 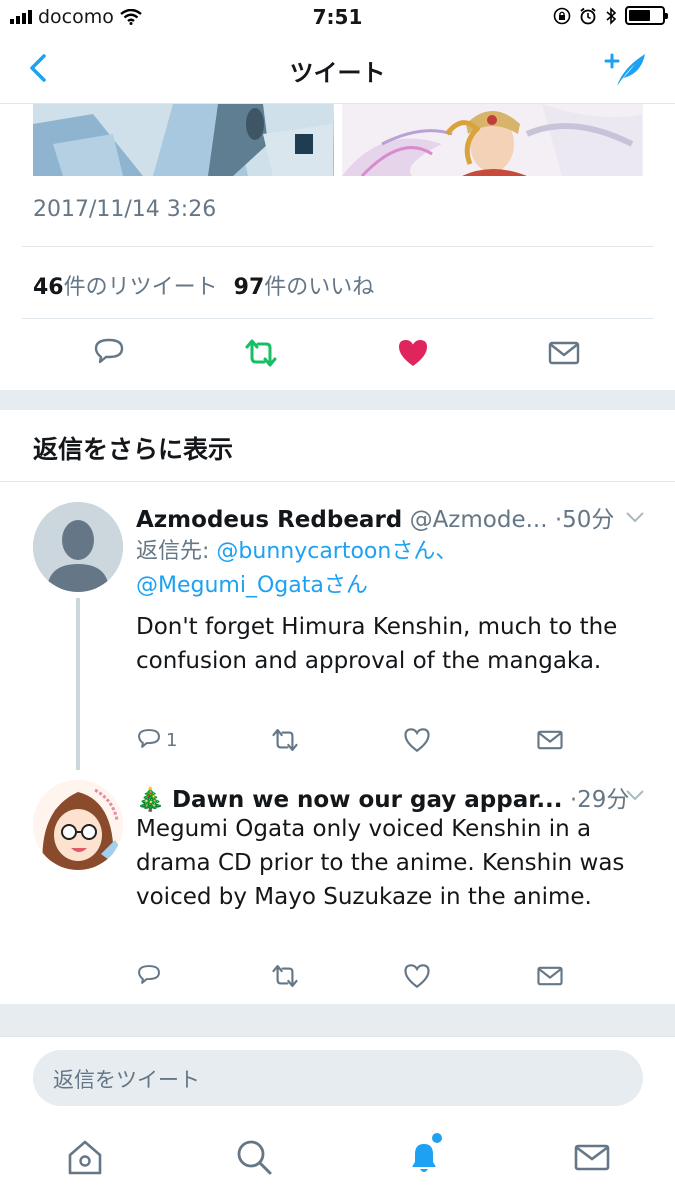 What do you see at coordinates (626, 69) in the screenshot?
I see `compose-tweet-icon` at bounding box center [626, 69].